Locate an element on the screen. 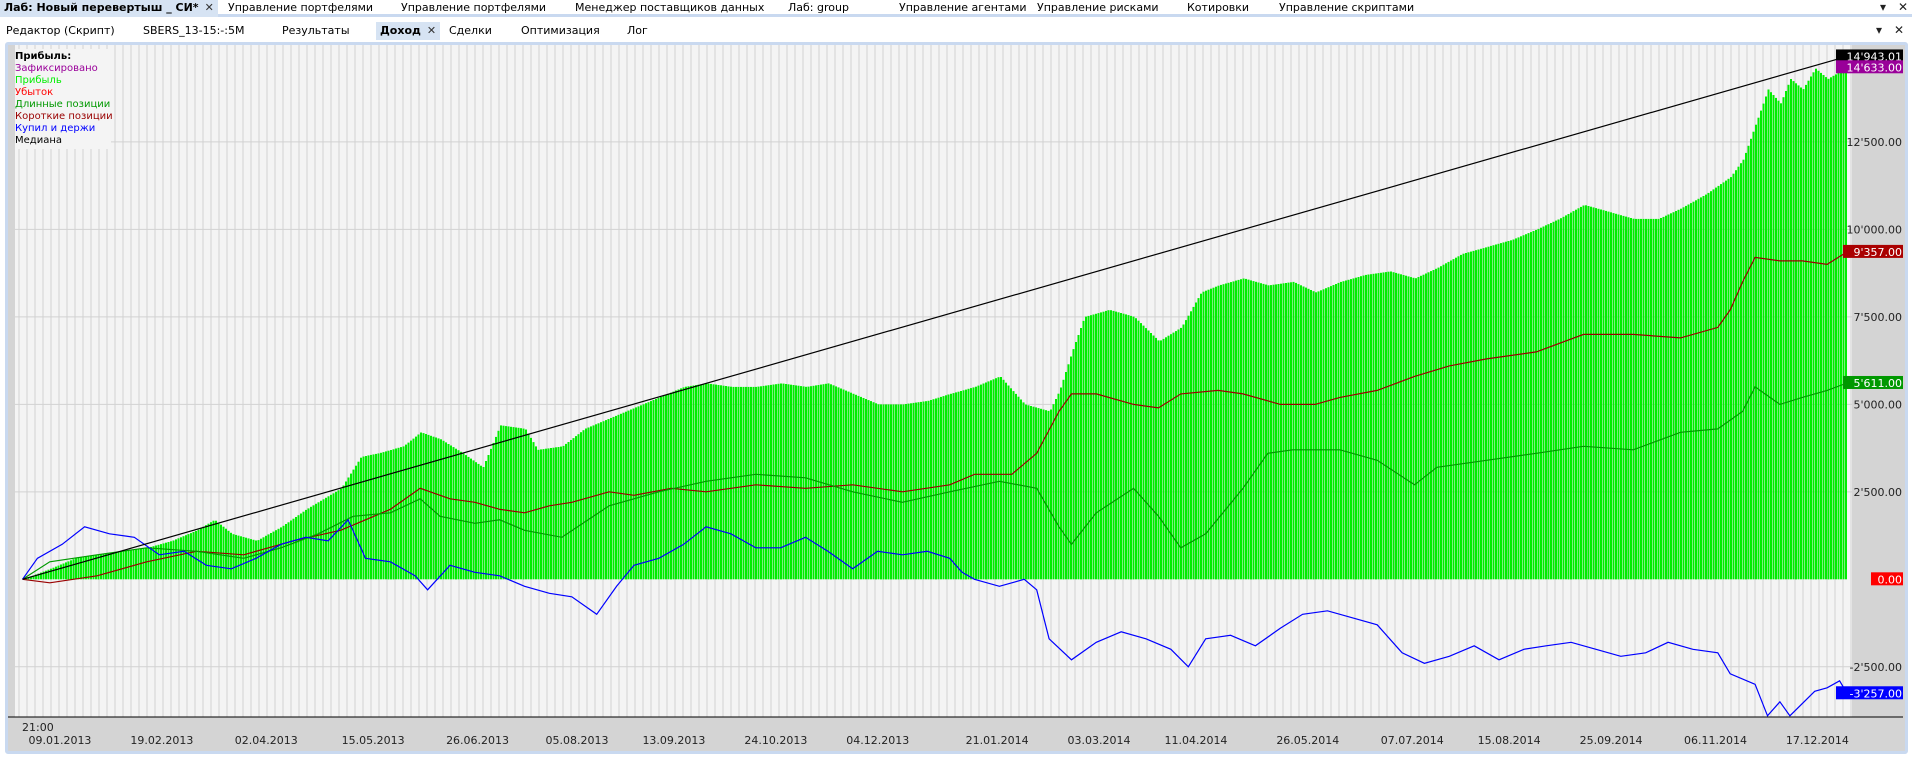 Image resolution: width=1912 pixels, height=758 pixels. x-tick-label: 02.04.2013 is located at coordinates (266, 740).